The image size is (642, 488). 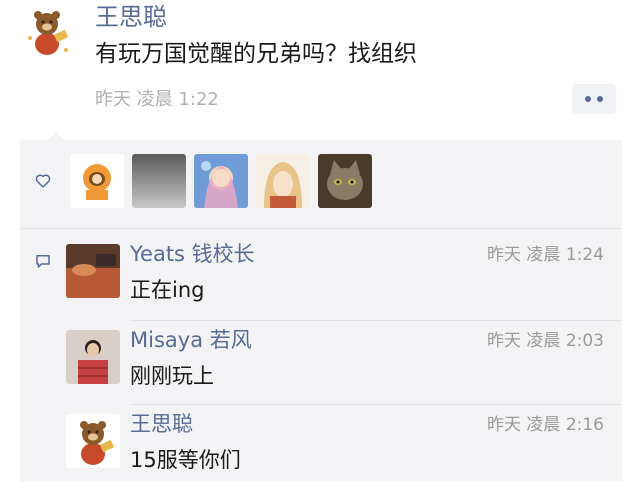 I want to click on heart-icon, so click(x=43, y=181).